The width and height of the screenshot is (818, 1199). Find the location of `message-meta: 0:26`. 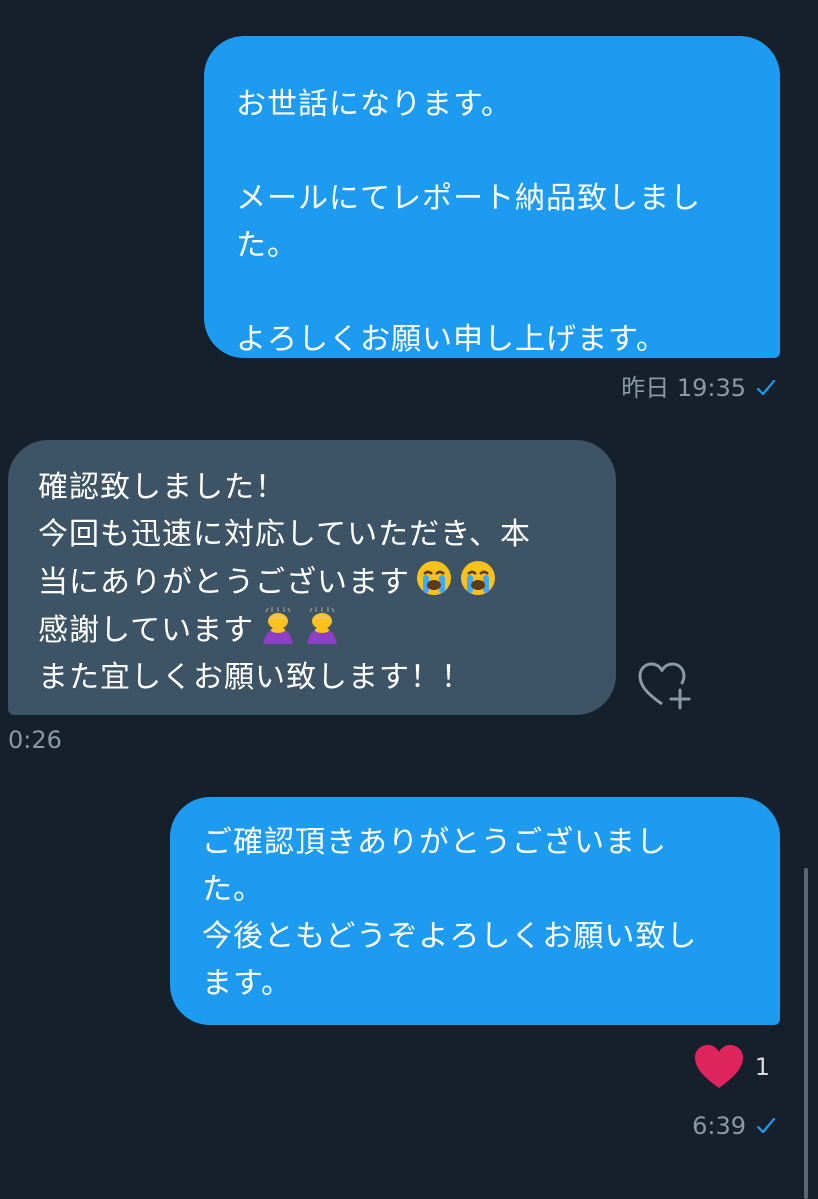

message-meta: 0:26 is located at coordinates (35, 740).